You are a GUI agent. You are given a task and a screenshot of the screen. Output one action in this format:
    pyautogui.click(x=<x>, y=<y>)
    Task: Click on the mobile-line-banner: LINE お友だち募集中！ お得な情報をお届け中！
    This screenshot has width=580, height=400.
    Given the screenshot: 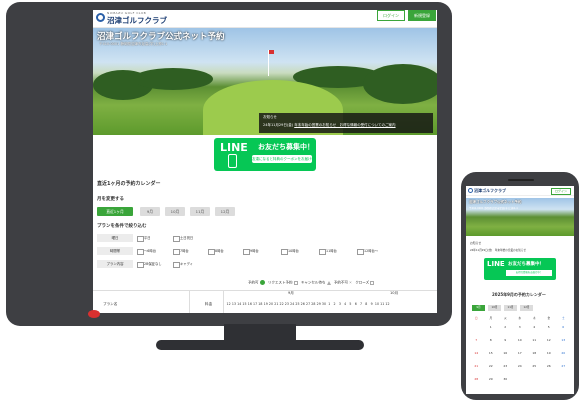 What is the action you would take?
    pyautogui.click(x=520, y=269)
    